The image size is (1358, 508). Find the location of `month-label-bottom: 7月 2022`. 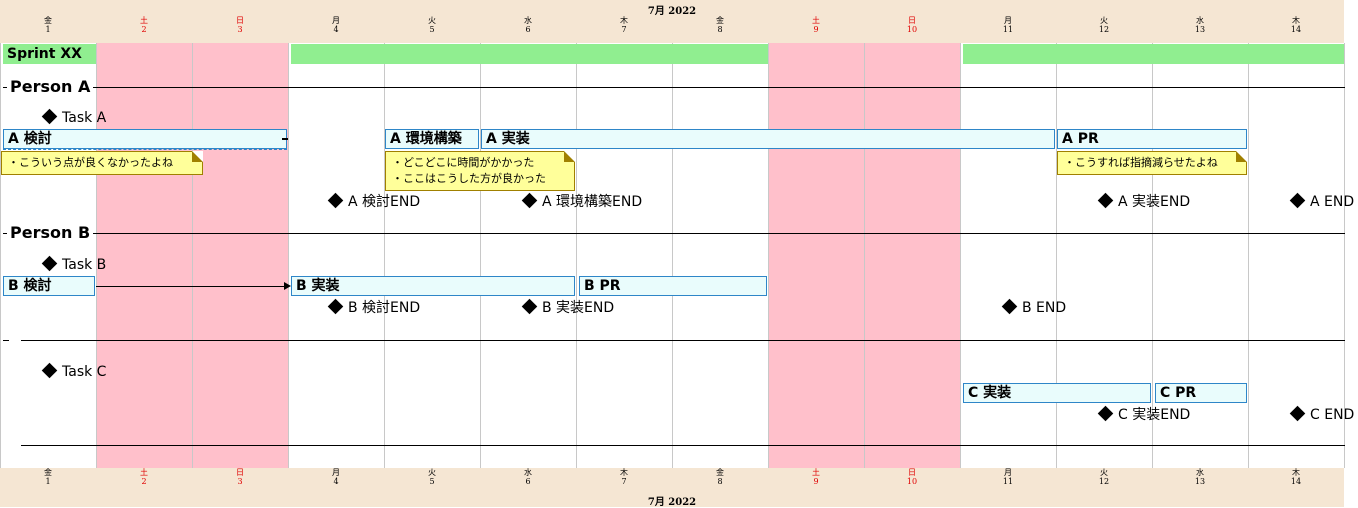

month-label-bottom: 7月 2022 is located at coordinates (672, 502).